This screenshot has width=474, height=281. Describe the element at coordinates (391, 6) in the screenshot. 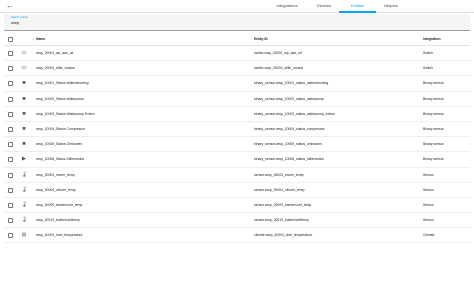

I see `tab-helpers: Helpers` at that location.